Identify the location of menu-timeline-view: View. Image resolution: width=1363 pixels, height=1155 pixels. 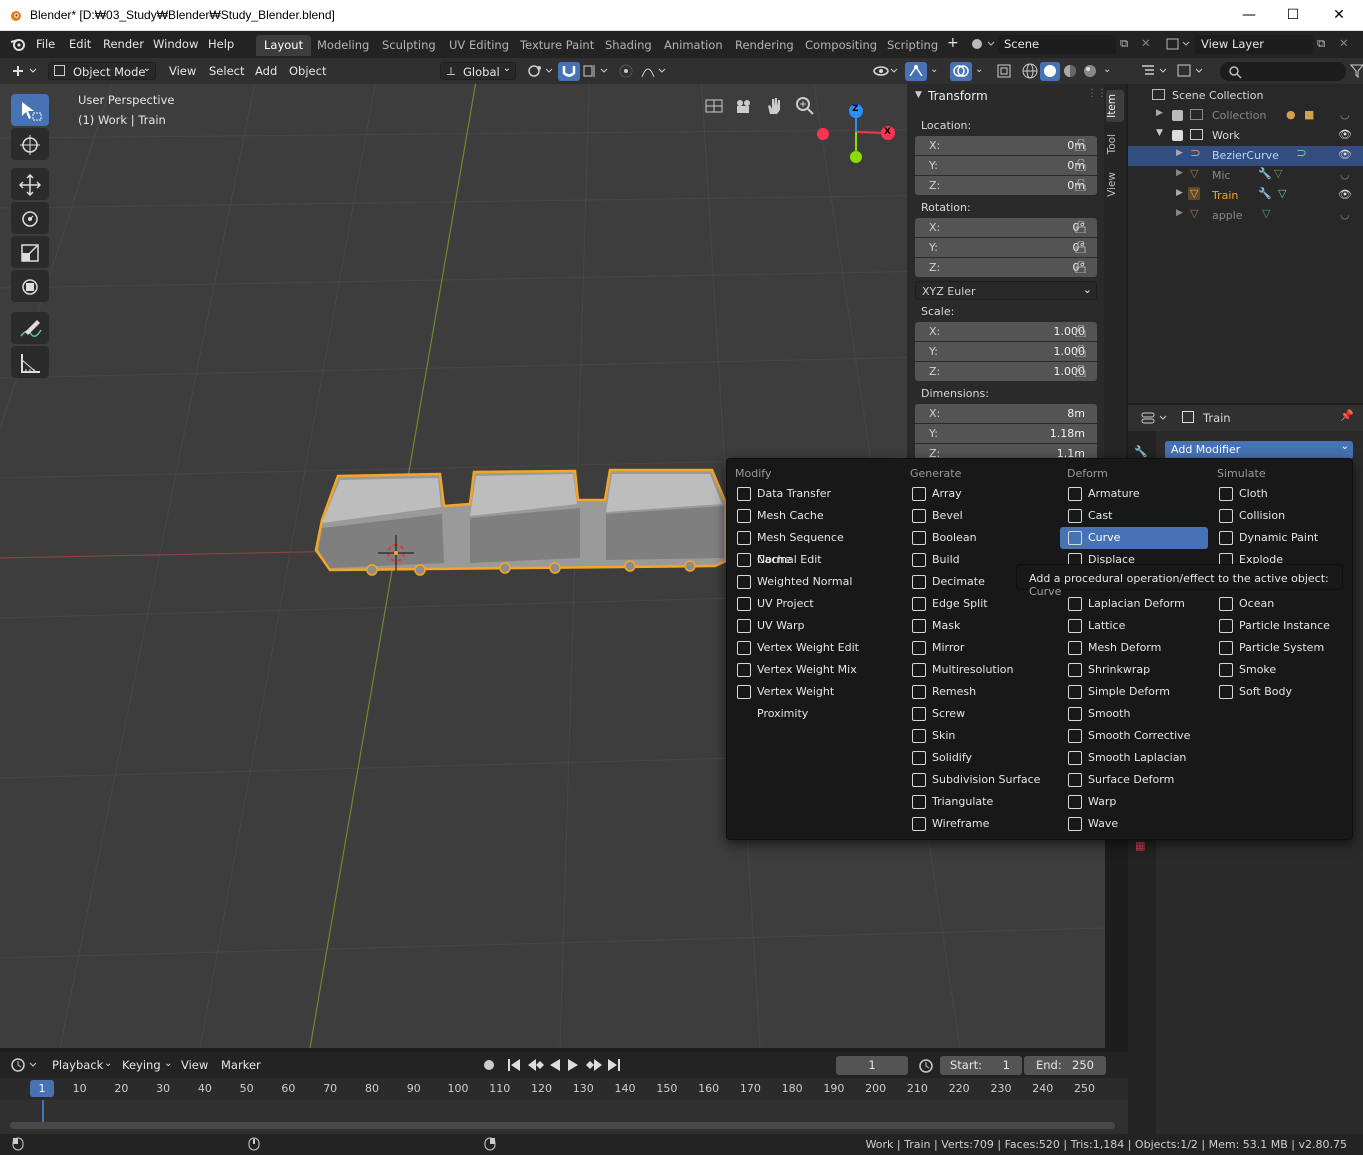
(194, 1065).